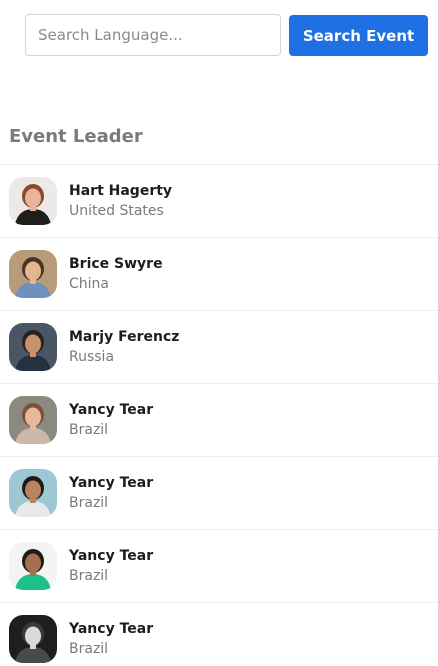 This screenshot has width=438, height=666. I want to click on leader-country: Russia, so click(92, 356).